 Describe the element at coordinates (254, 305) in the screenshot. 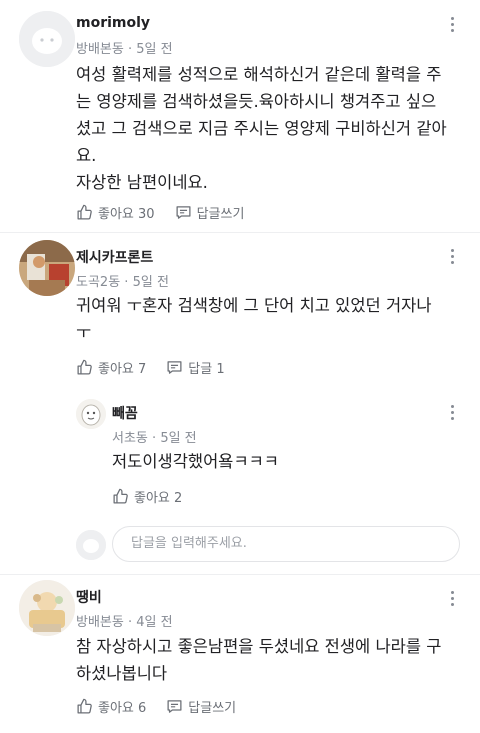

I see `comment-text-line: 귀여워 ㅜ혼자 검색창에 그 단어 치고 있었던 거자나` at that location.